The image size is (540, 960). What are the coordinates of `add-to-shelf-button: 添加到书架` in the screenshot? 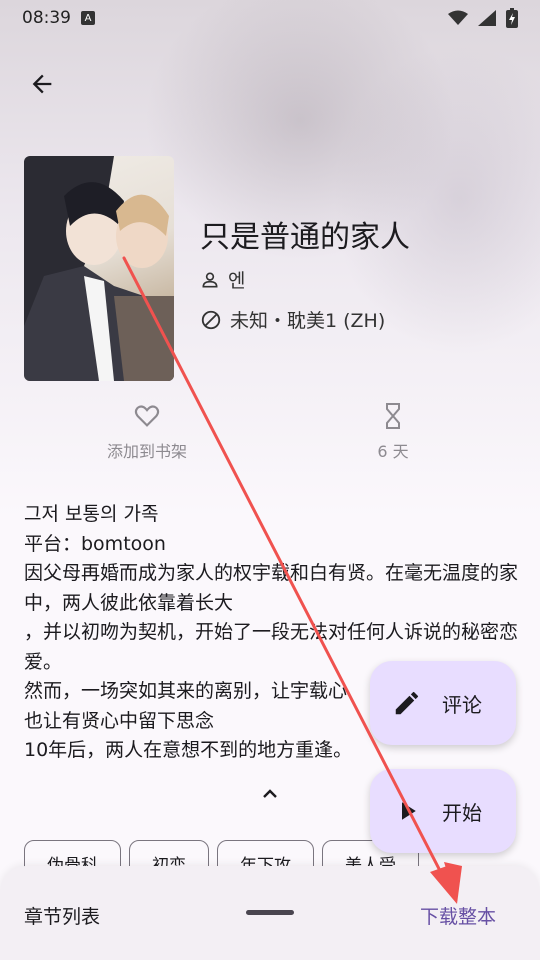 It's located at (147, 432).